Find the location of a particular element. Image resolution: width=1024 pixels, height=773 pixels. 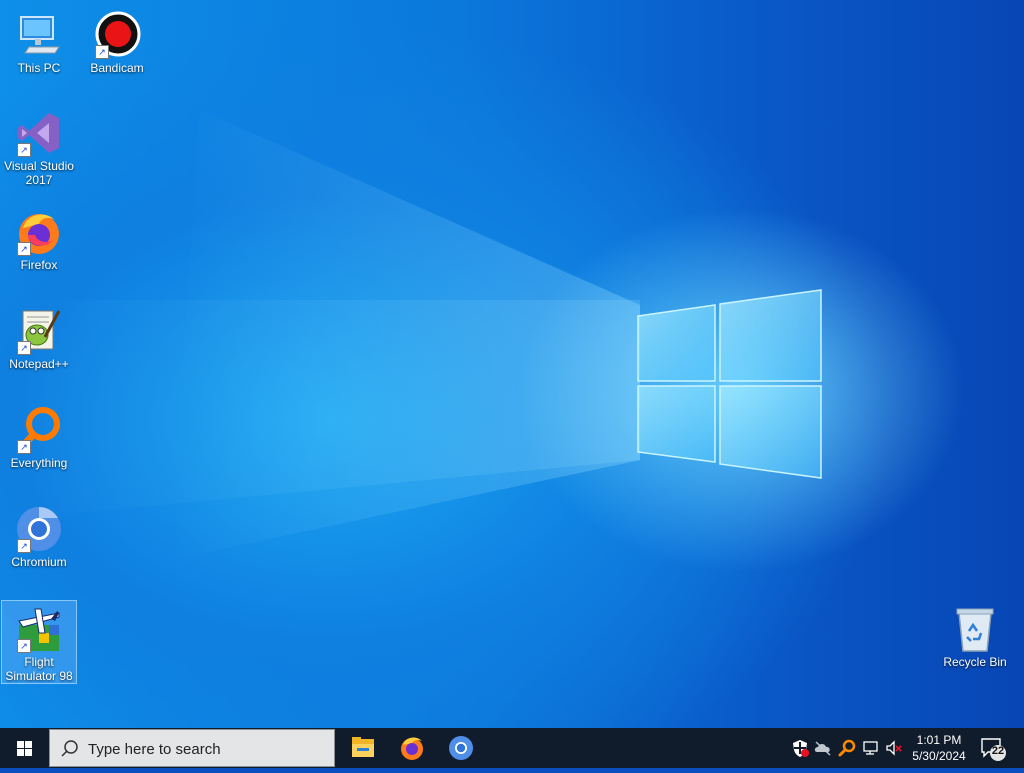

windows-logo-wallpaper is located at coordinates (729, 384).